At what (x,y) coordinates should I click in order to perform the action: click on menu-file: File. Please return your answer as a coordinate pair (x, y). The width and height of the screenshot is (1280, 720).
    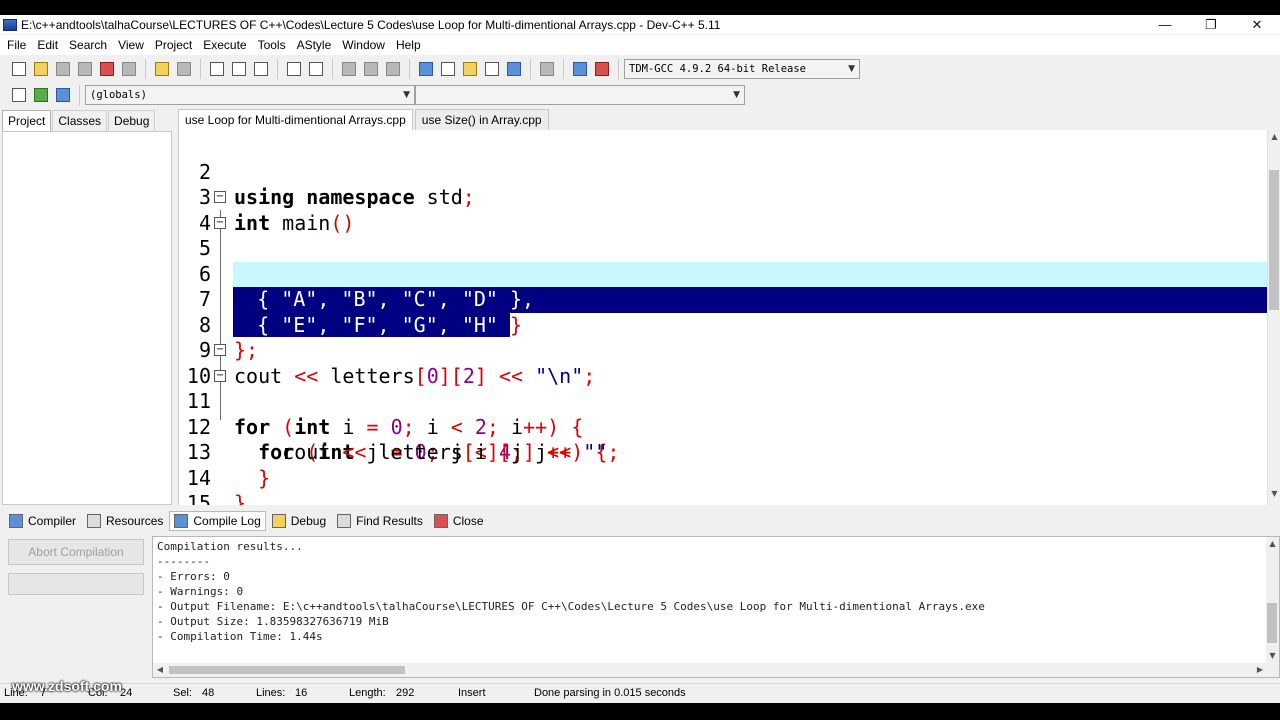
    Looking at the image, I should click on (16, 45).